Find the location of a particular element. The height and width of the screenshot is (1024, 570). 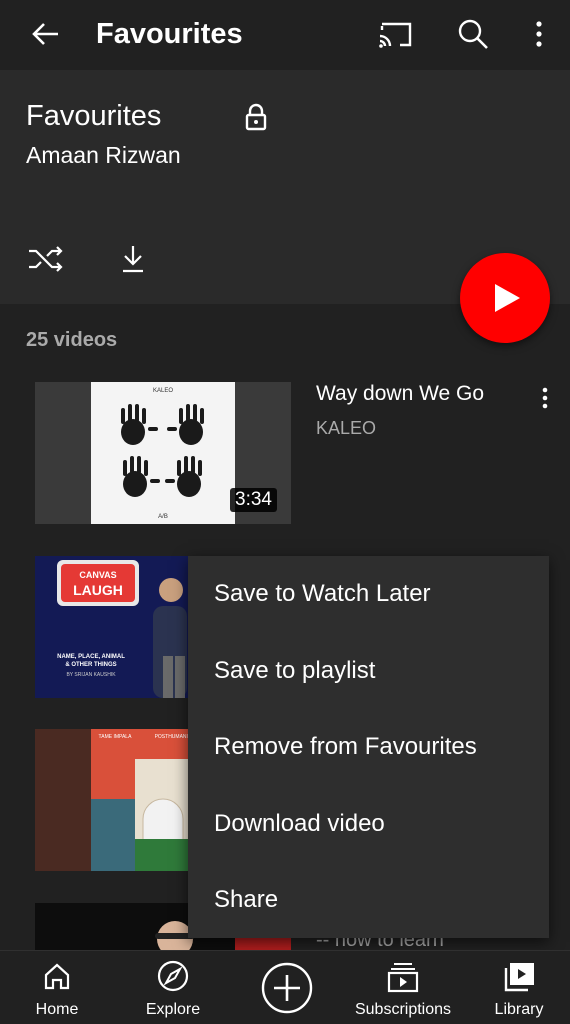

video-count: 25 videos is located at coordinates (72, 340).